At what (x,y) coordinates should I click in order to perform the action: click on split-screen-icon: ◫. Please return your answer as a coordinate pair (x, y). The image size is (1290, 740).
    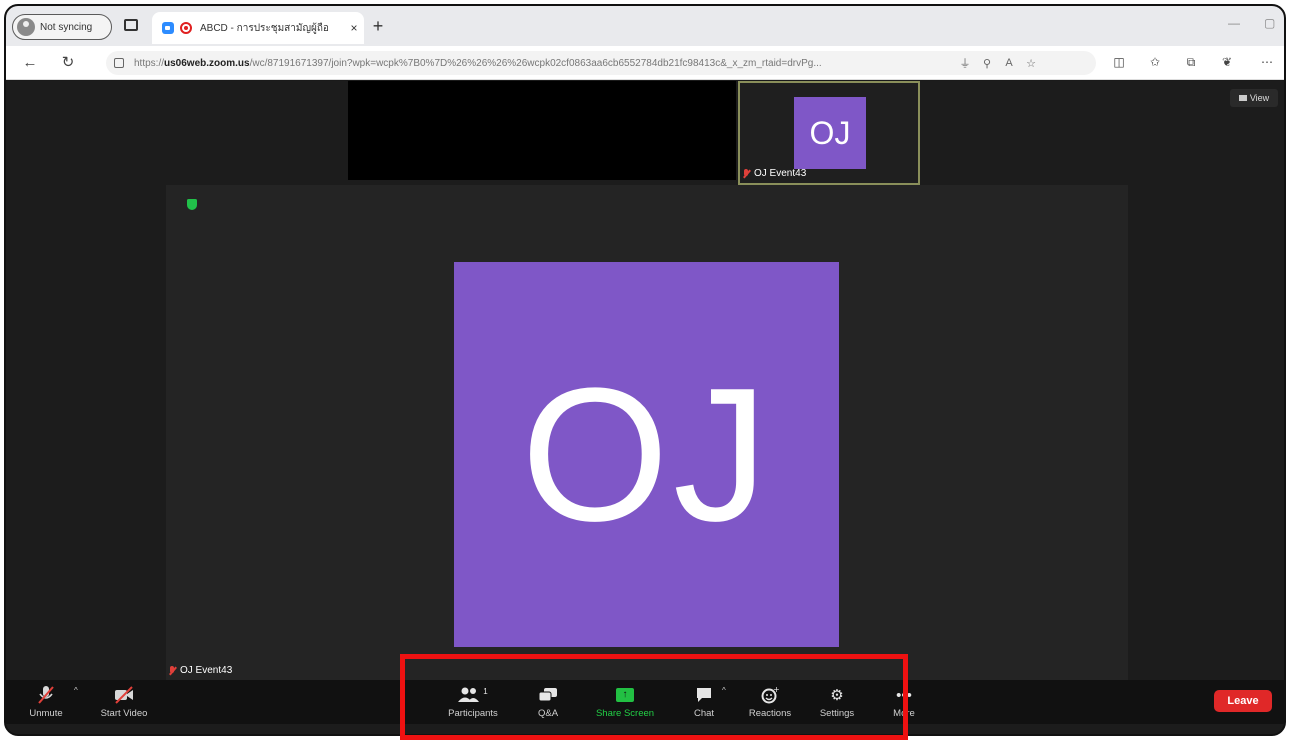
    Looking at the image, I should click on (1119, 63).